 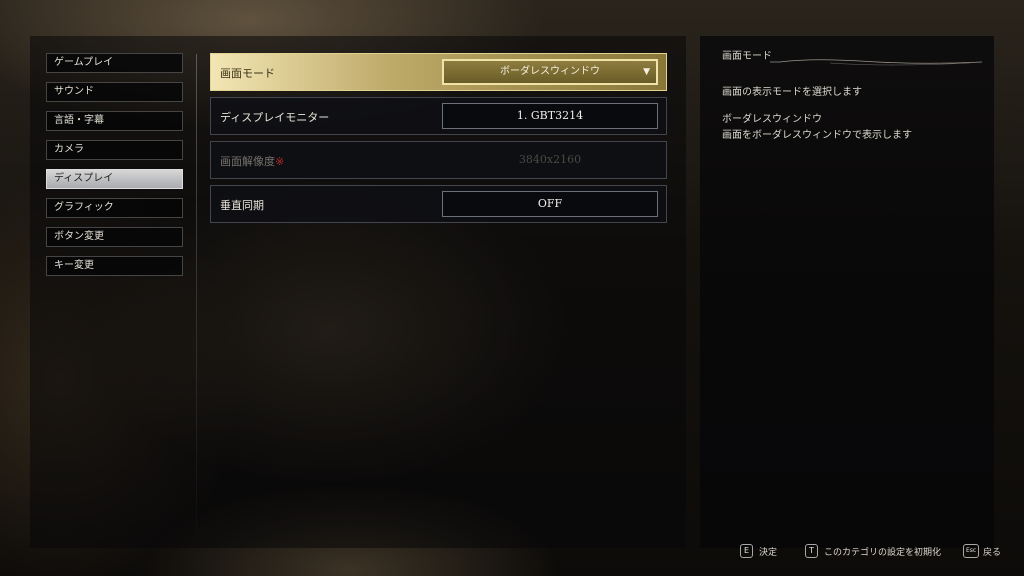 What do you see at coordinates (817, 135) in the screenshot?
I see `detail-option-description: 画面をボーダレスウィンドウで表示します` at bounding box center [817, 135].